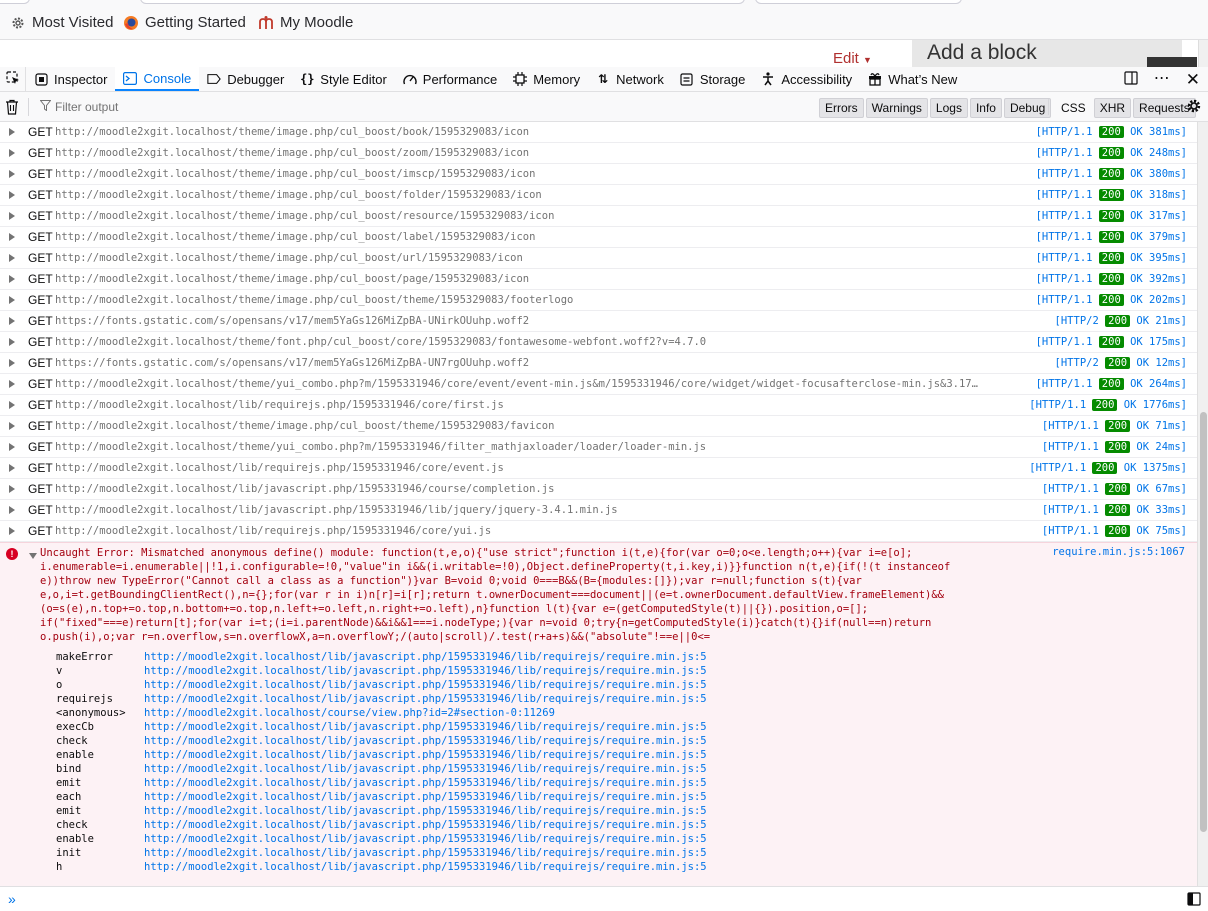 The width and height of the screenshot is (1208, 911). I want to click on edit-menu: Edit ▼, so click(852, 58).